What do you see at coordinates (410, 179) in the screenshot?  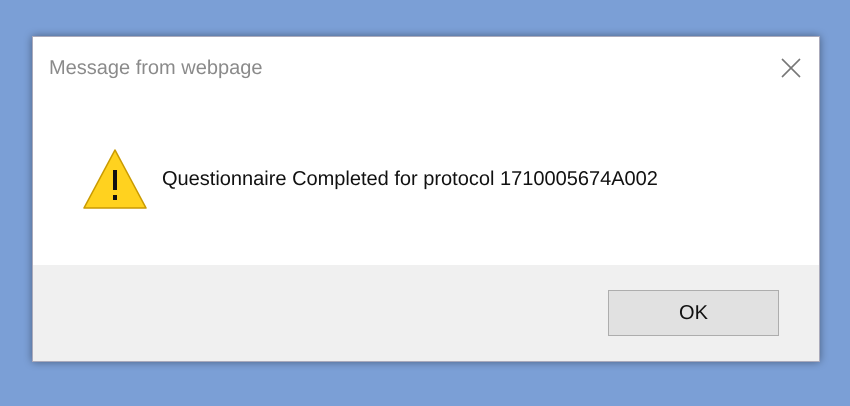 I see `message-text: Questionnaire Completed for protocol 1710005674A002` at bounding box center [410, 179].